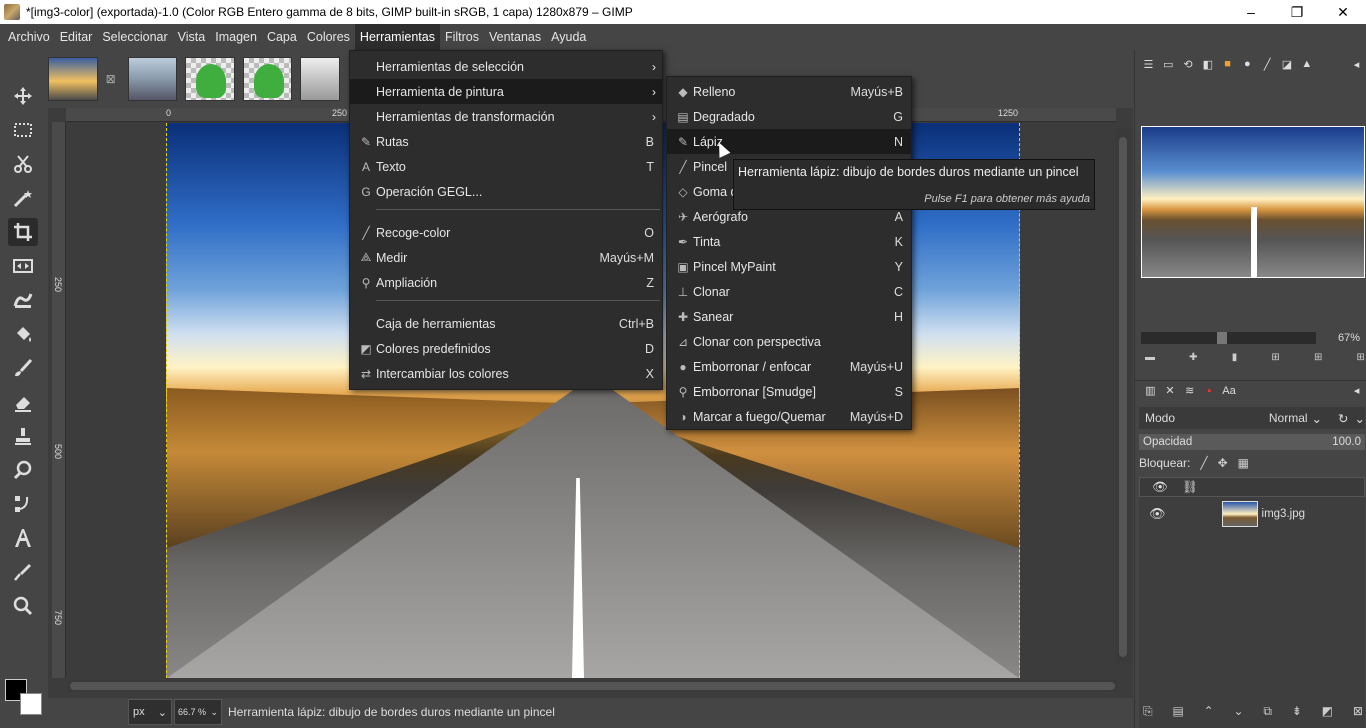  I want to click on menu-ventanas: Ventanas, so click(515, 37).